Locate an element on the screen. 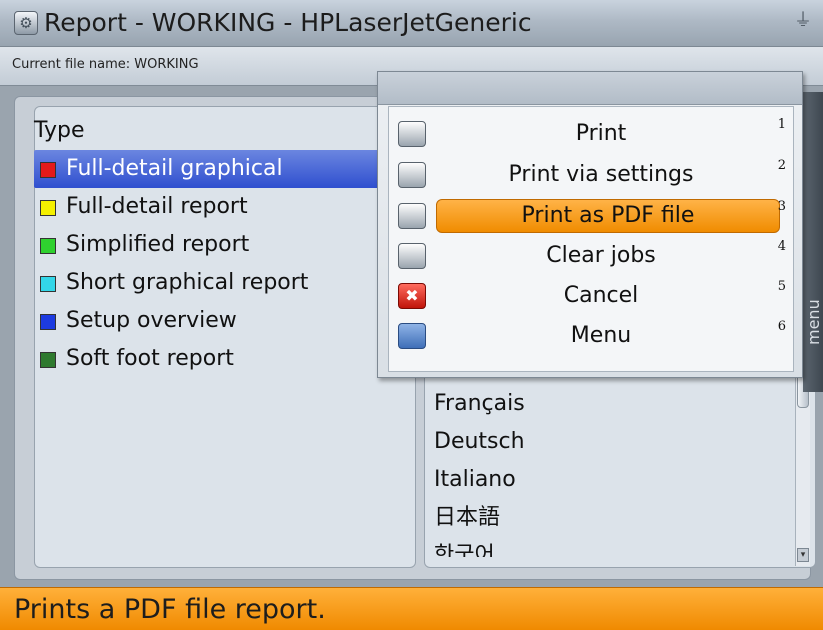 The image size is (823, 630). popup-header is located at coordinates (590, 88).